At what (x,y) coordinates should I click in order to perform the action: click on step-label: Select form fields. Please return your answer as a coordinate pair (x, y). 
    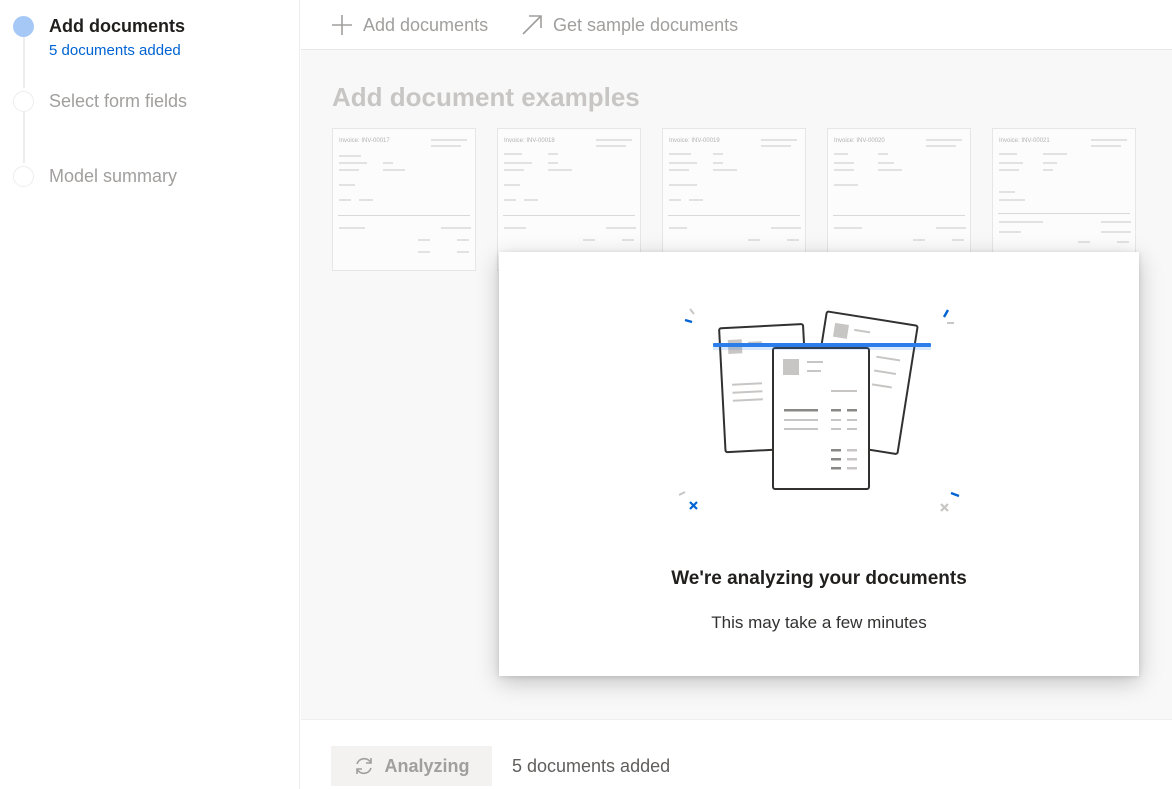
    Looking at the image, I should click on (118, 101).